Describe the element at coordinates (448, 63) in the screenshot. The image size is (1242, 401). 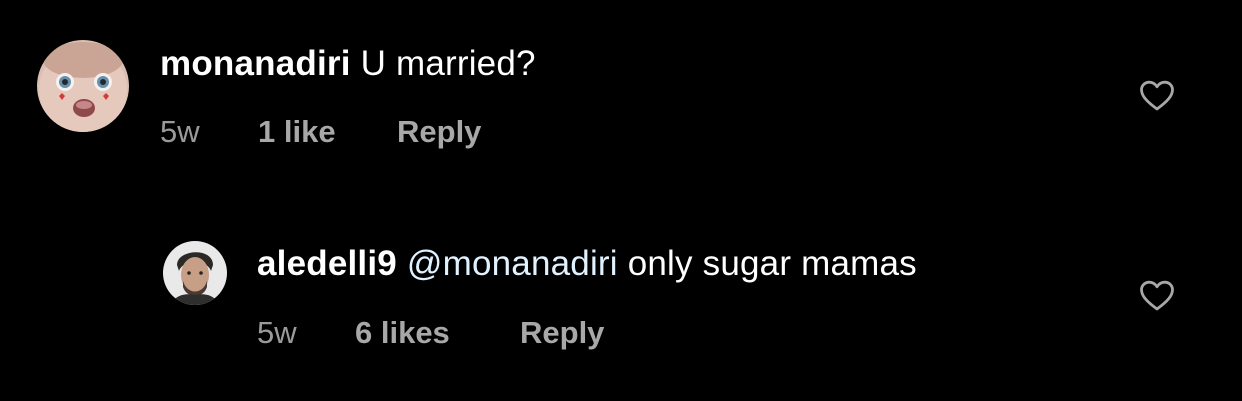
I see `comment-body: U married?` at that location.